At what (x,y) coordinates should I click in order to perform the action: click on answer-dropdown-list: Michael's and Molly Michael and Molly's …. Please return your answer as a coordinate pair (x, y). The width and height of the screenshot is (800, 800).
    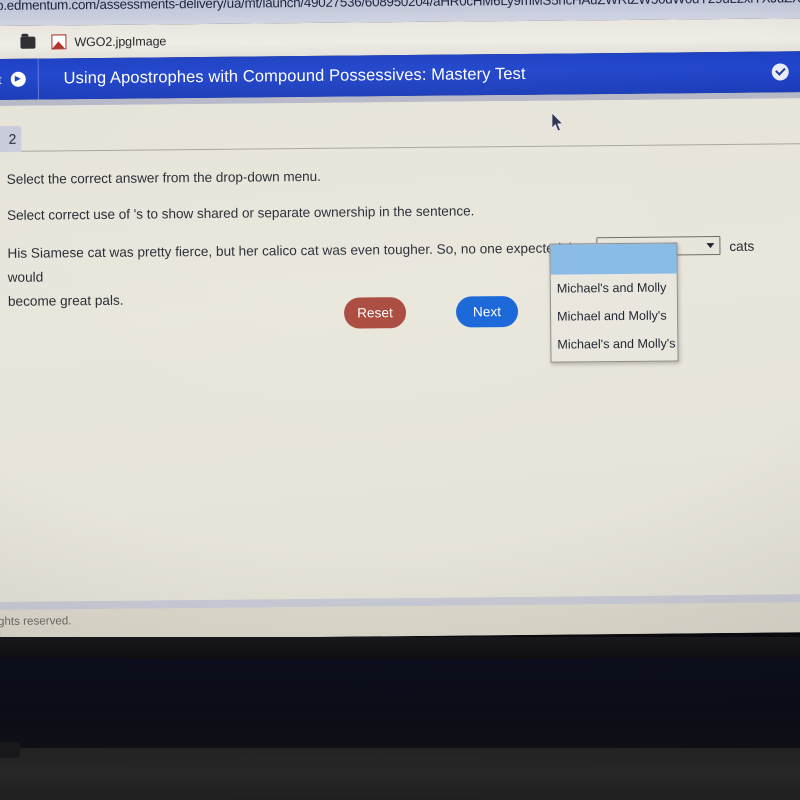
    Looking at the image, I should click on (614, 302).